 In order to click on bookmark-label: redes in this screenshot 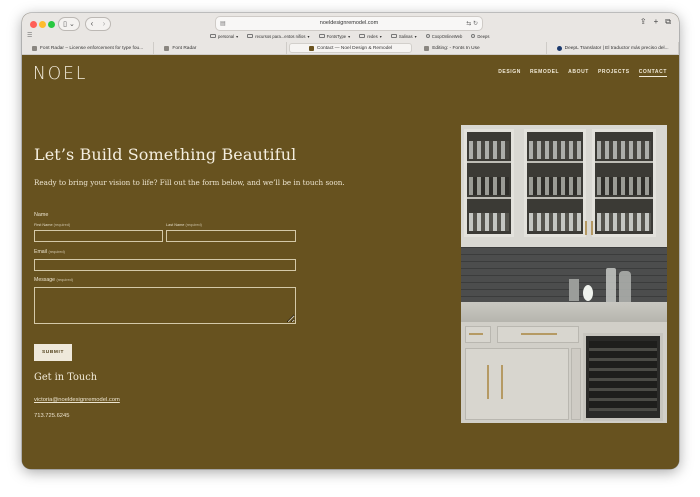, I will do `click(372, 36)`.